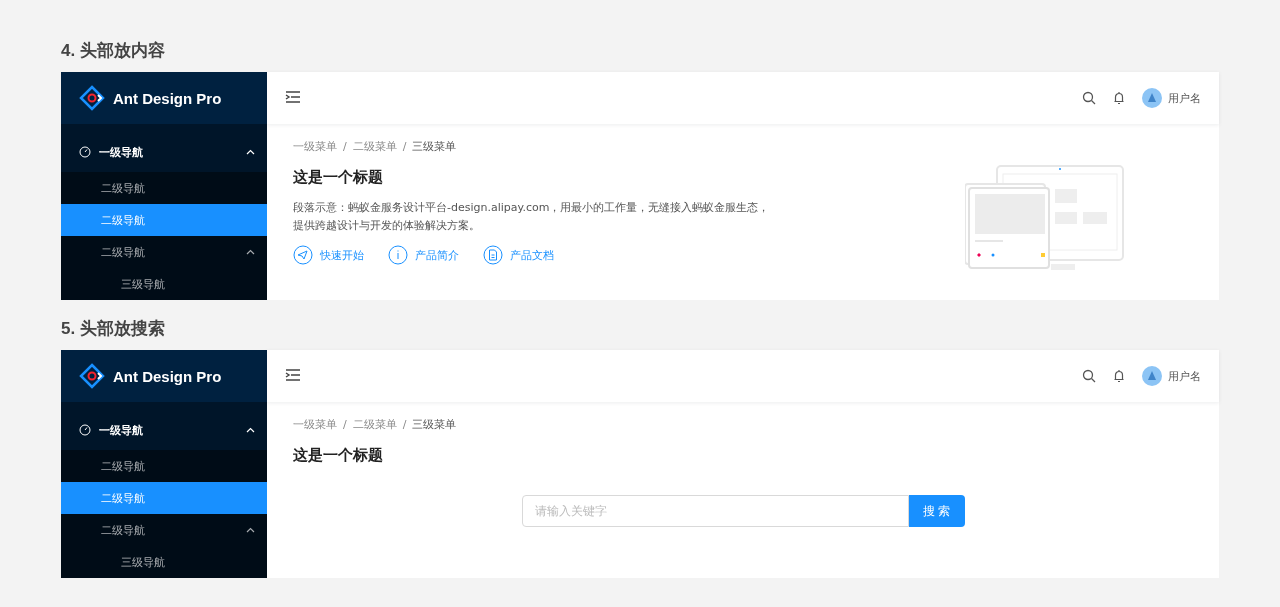  Describe the element at coordinates (398, 255) in the screenshot. I see `info-icon` at that location.